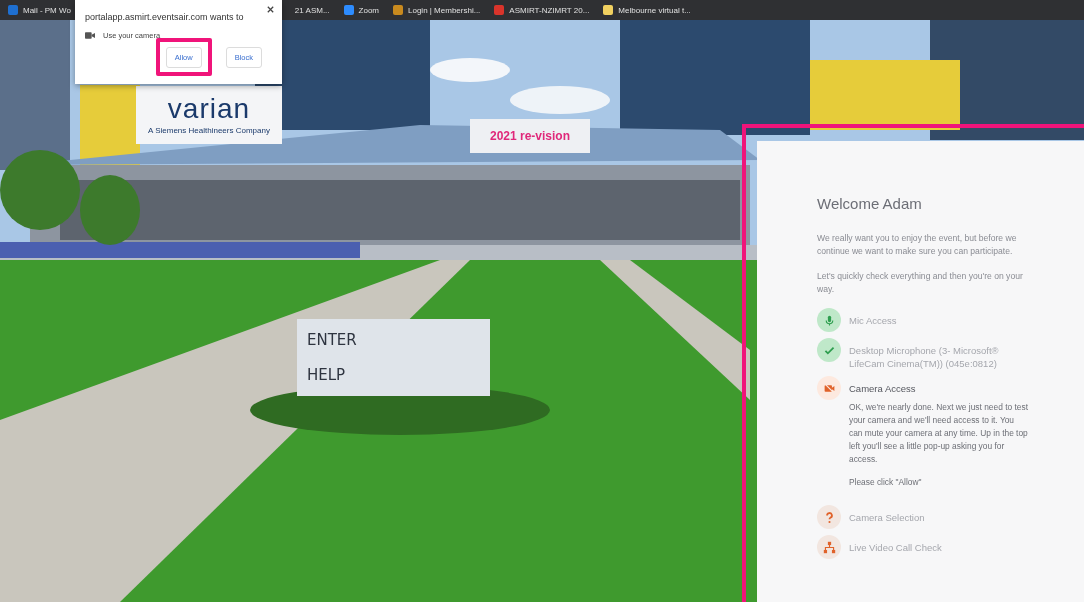 The width and height of the screenshot is (1084, 602). I want to click on step-title: Desktop Microphone (3- Microsoft® LifeCam Cinema(TM)) (045e:0812), so click(924, 357).